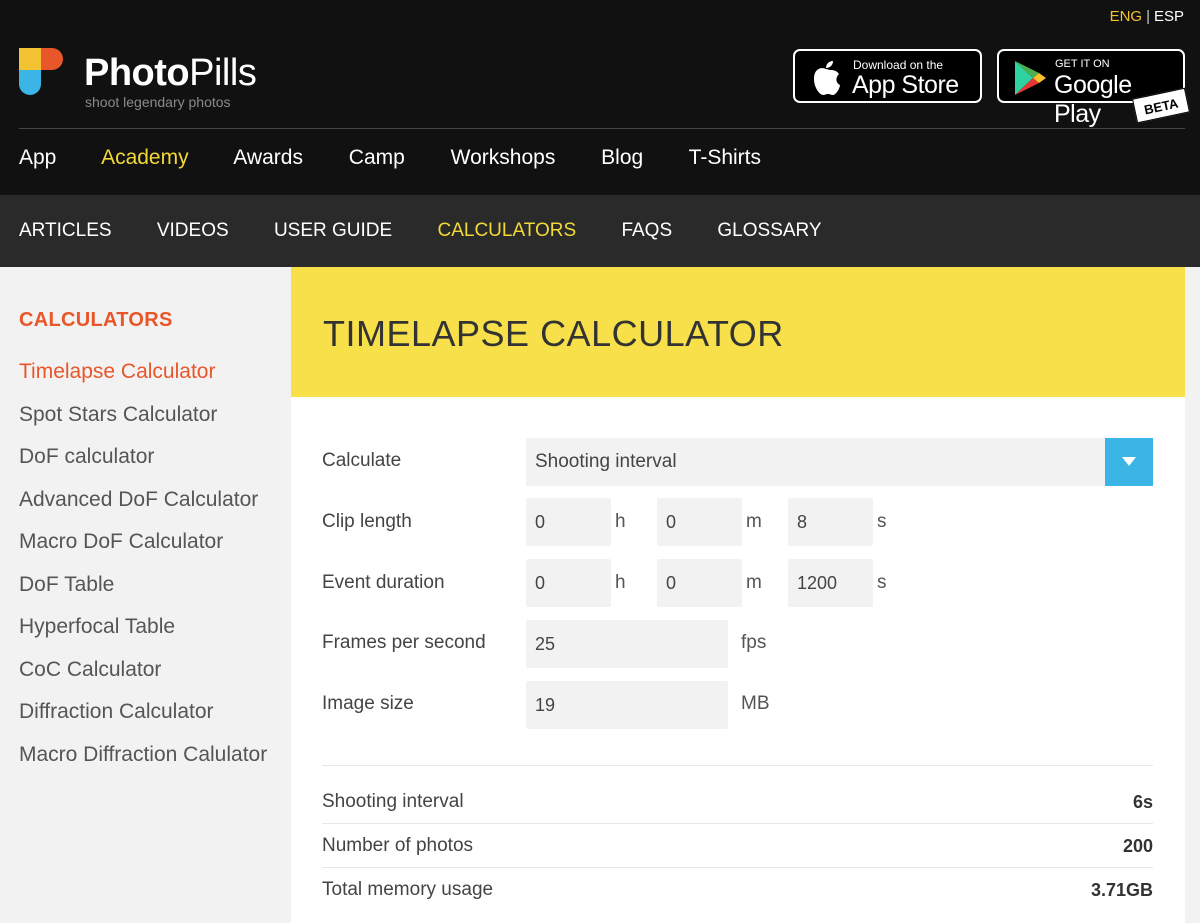  What do you see at coordinates (769, 230) in the screenshot?
I see `sub-nav-glossary: GLOSSARY` at bounding box center [769, 230].